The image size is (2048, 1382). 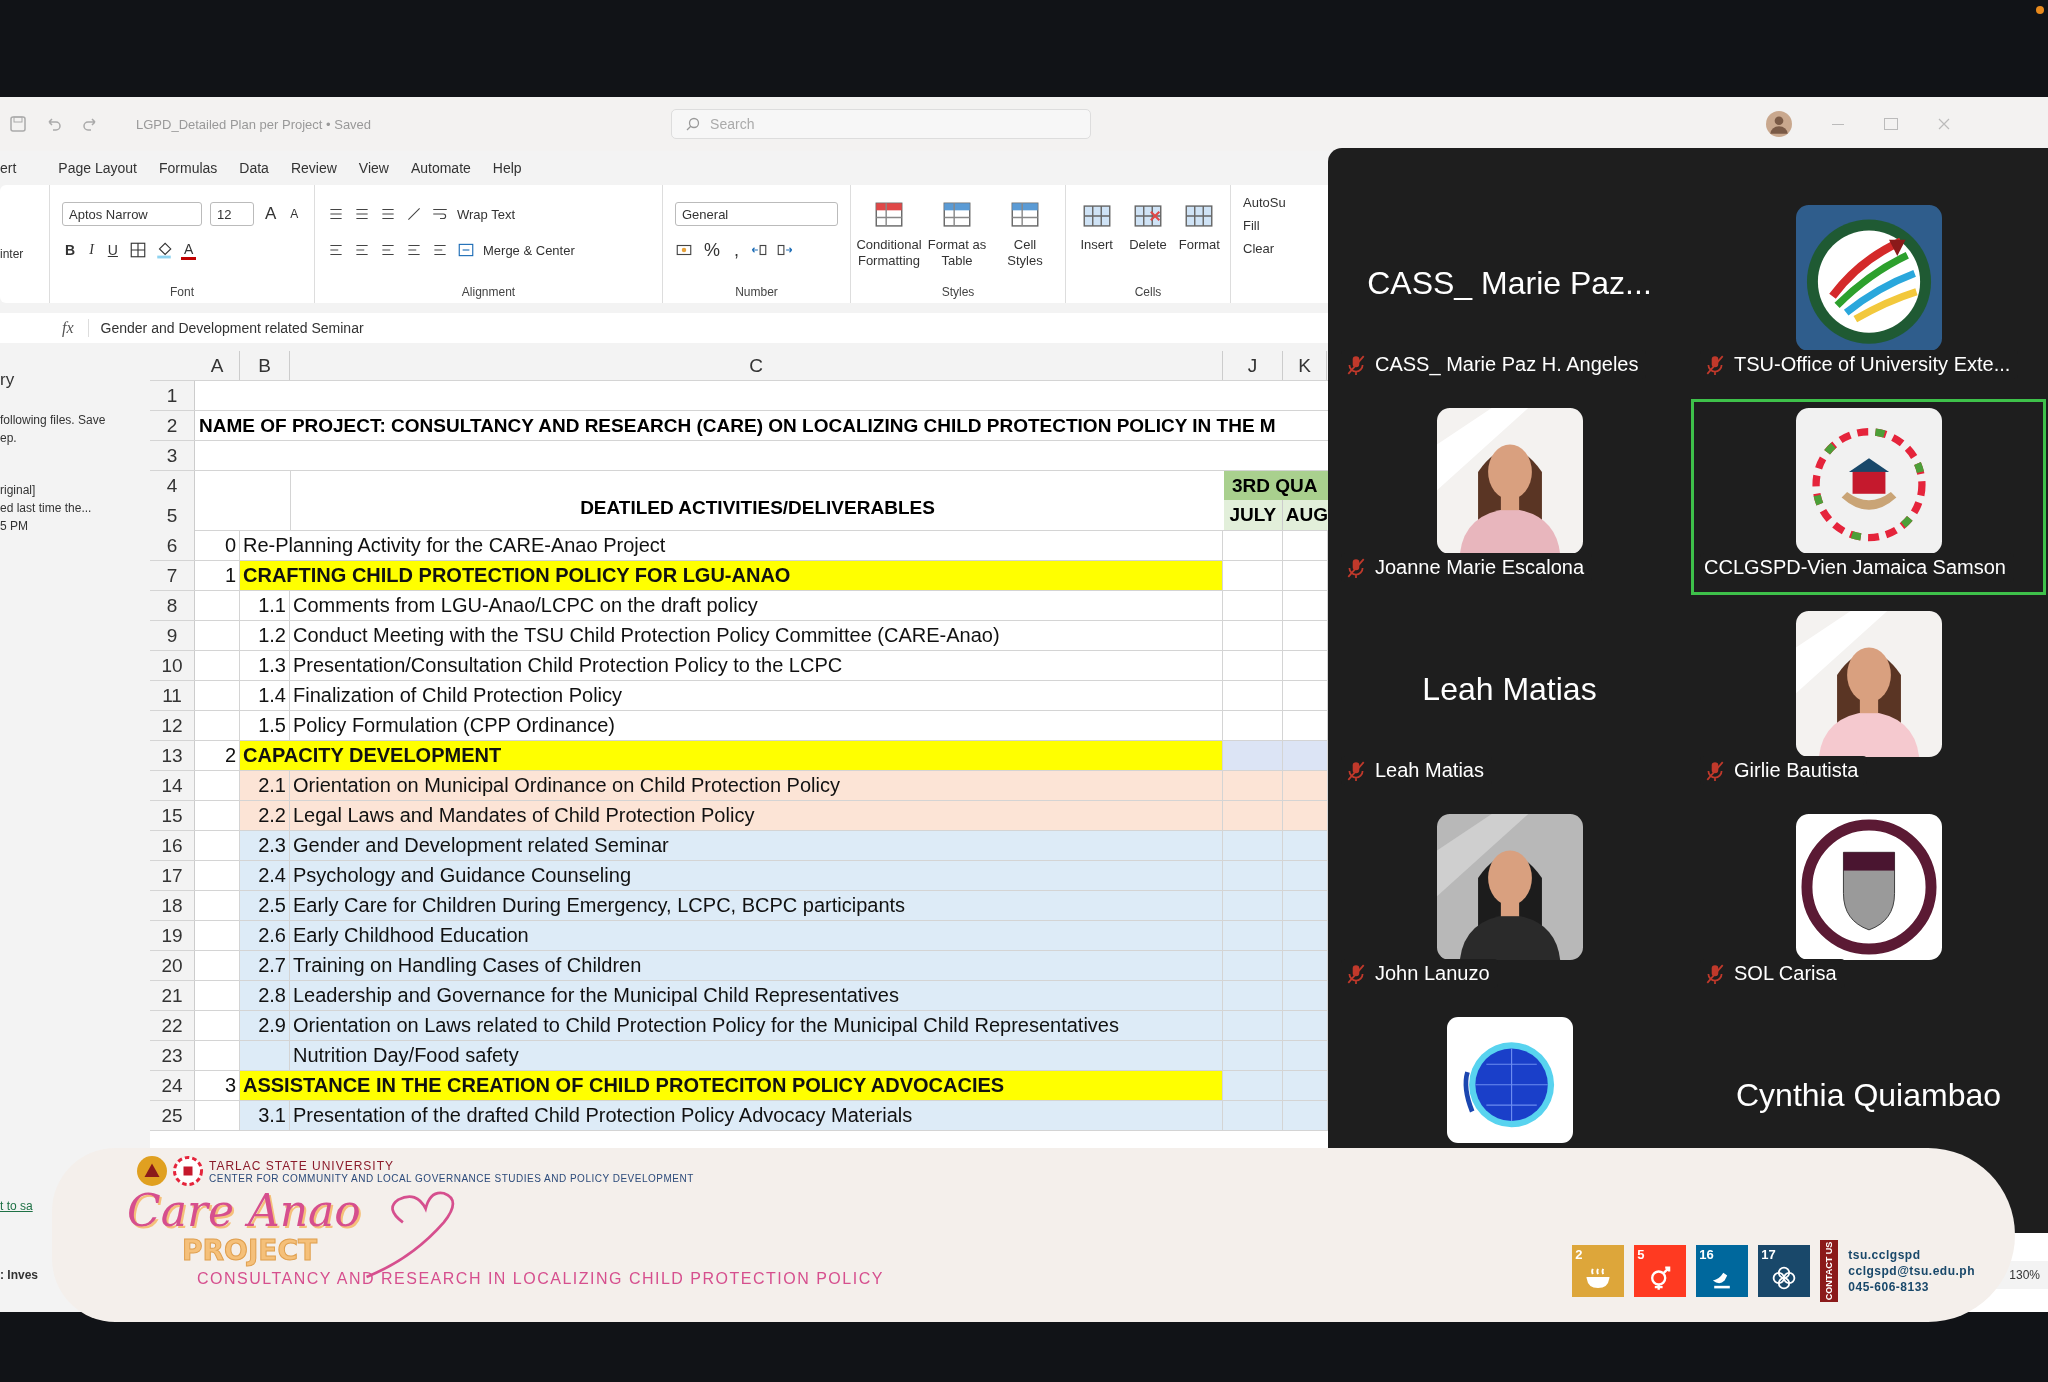 What do you see at coordinates (172, 1025) in the screenshot?
I see `row-header: 22` at bounding box center [172, 1025].